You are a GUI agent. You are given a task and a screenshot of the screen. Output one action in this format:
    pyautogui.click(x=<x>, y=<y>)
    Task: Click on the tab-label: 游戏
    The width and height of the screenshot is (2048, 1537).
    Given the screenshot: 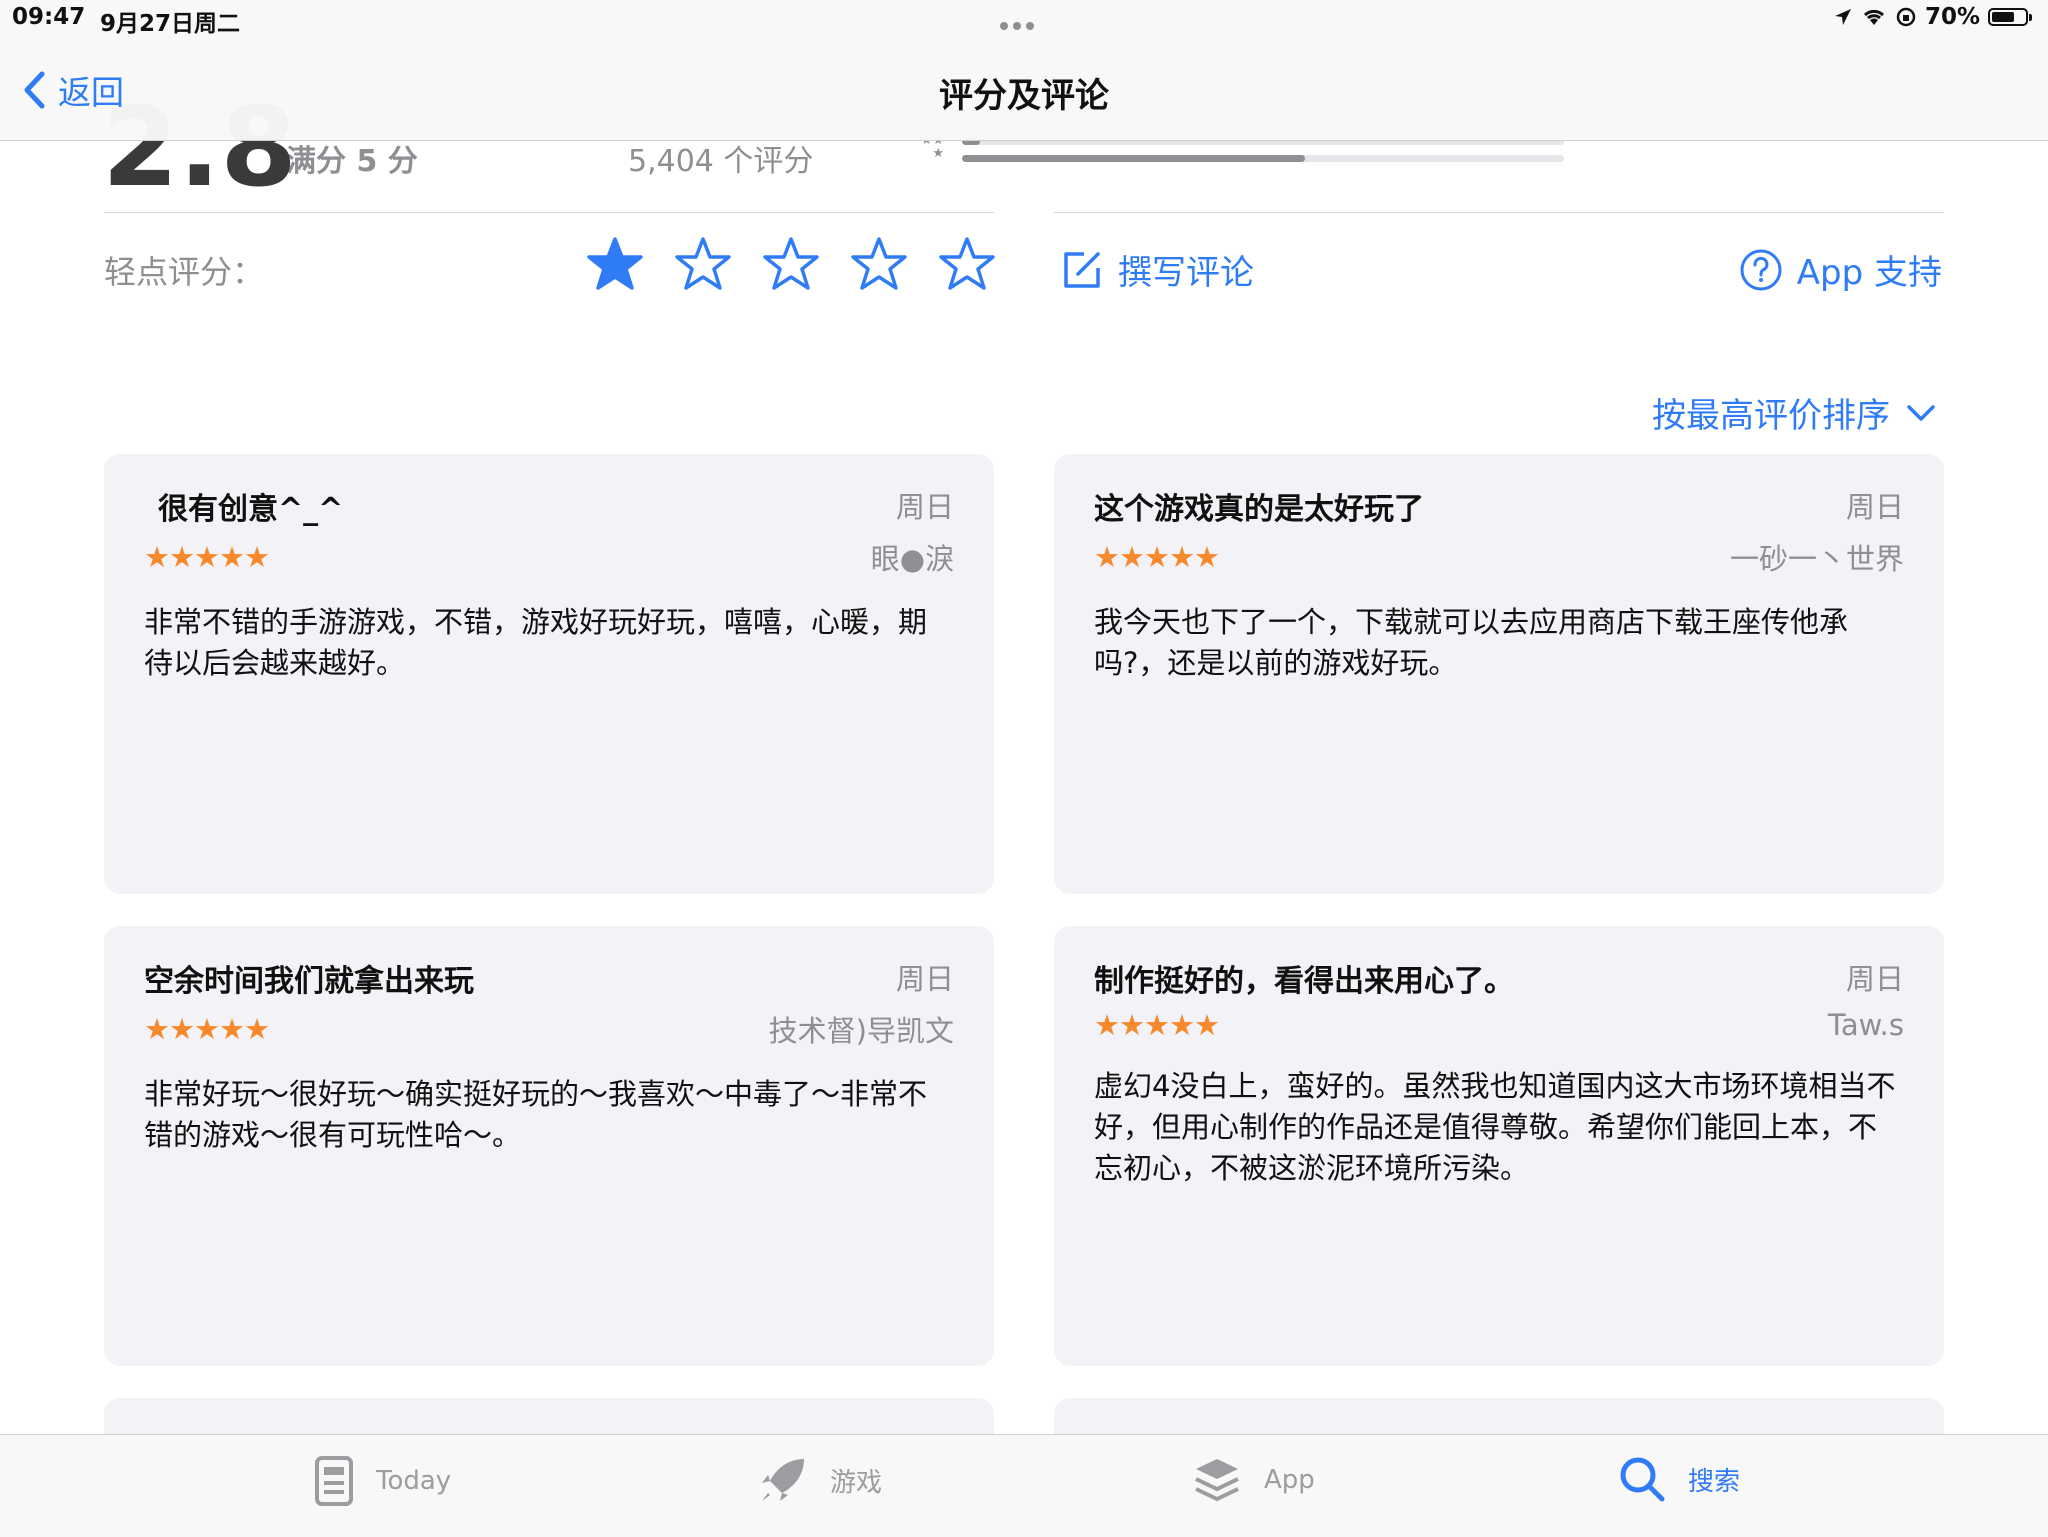 What is the action you would take?
    pyautogui.click(x=856, y=1482)
    